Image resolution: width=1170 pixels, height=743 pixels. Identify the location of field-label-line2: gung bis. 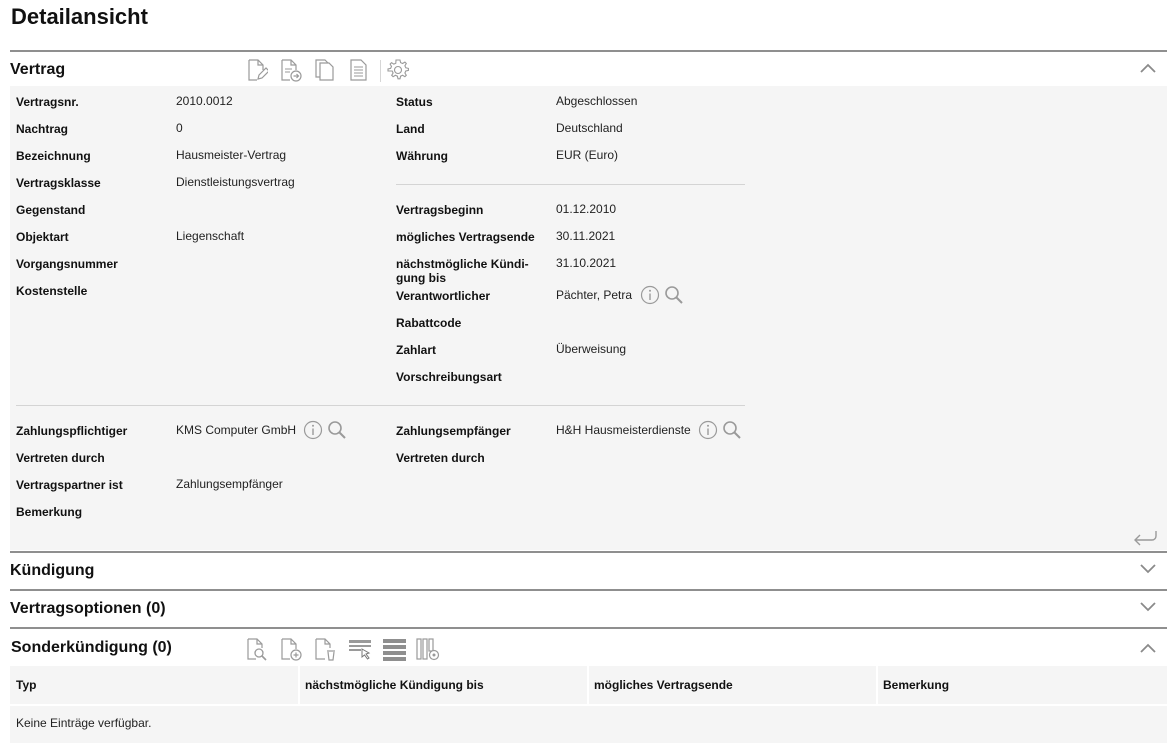
(421, 278).